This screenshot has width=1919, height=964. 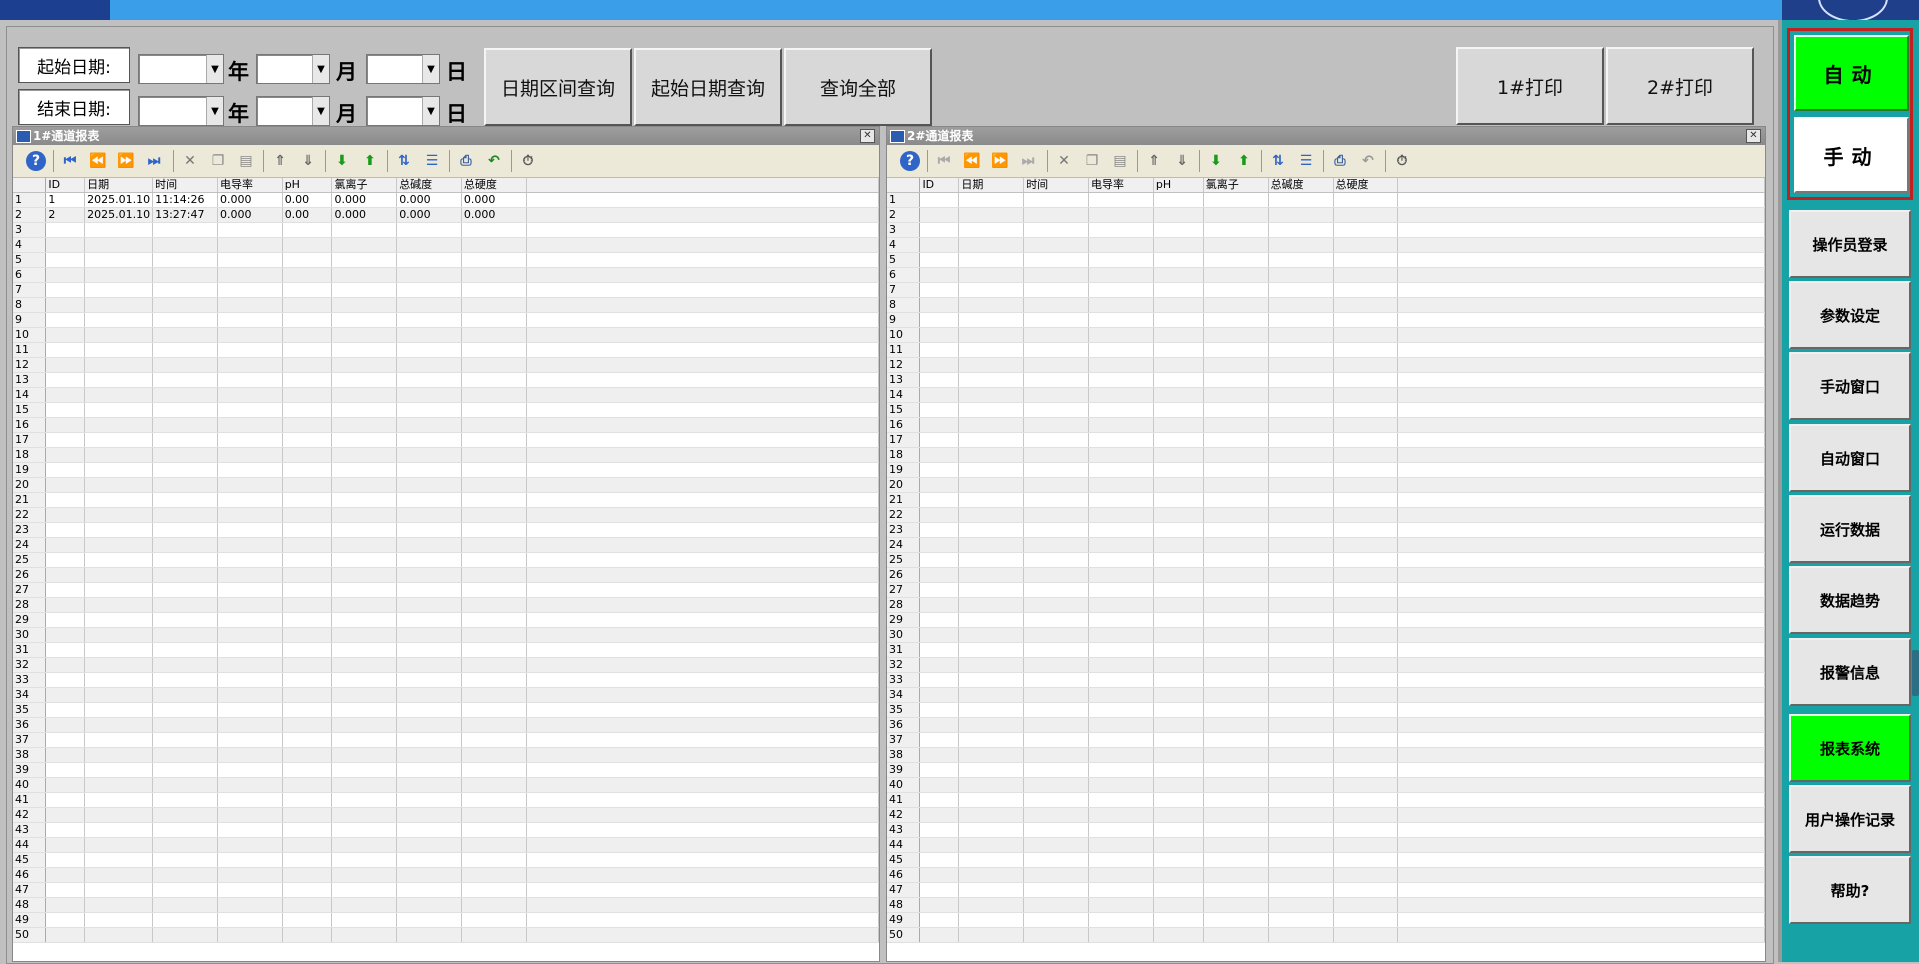 I want to click on export-icon: ⬆, so click(x=1244, y=161).